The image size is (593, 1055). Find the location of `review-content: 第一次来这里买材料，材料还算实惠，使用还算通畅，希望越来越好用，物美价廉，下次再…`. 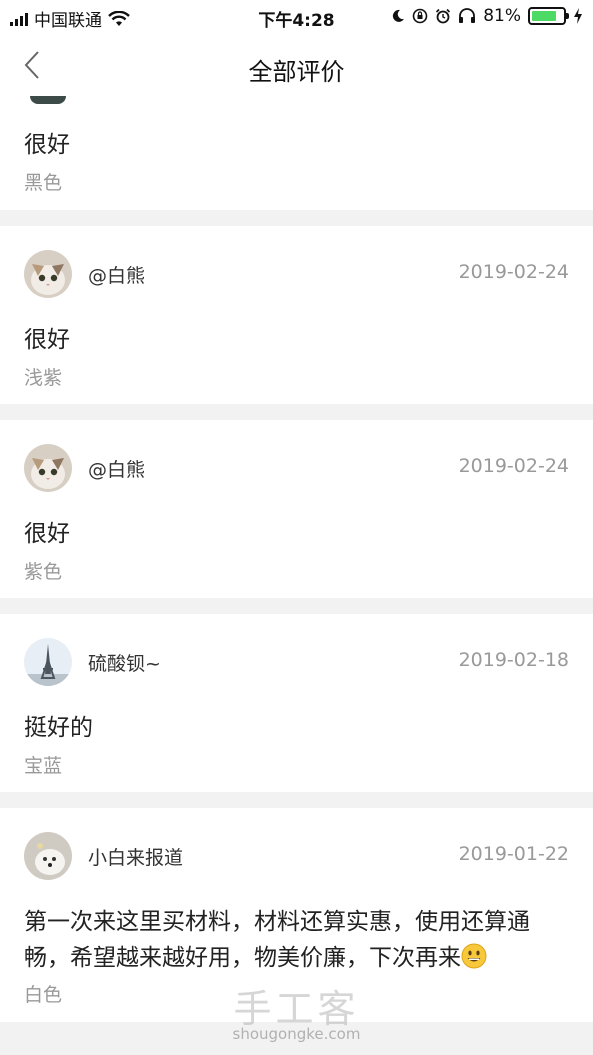

review-content: 第一次来这里买材料，材料还算实惠，使用还算通畅，希望越来越好用，物美价廉，下次再… is located at coordinates (298, 940).